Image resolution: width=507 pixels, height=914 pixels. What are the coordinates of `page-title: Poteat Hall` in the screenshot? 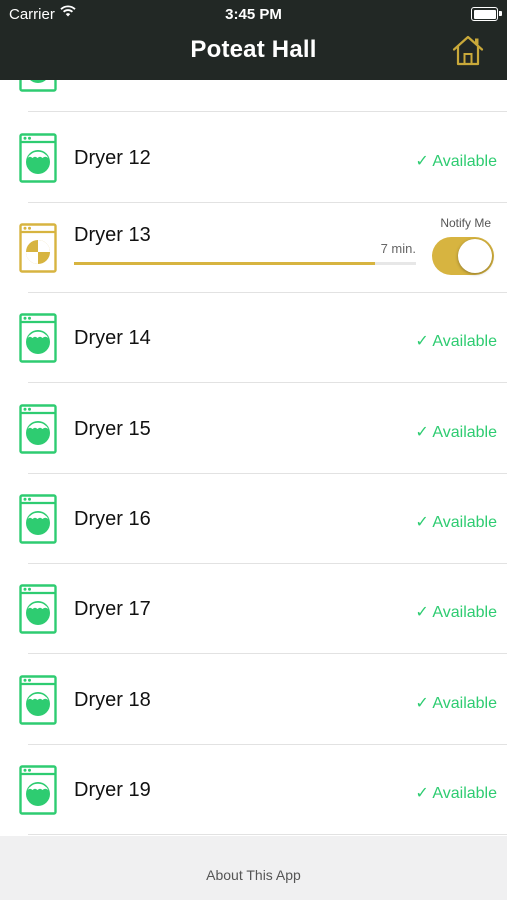 It's located at (253, 49).